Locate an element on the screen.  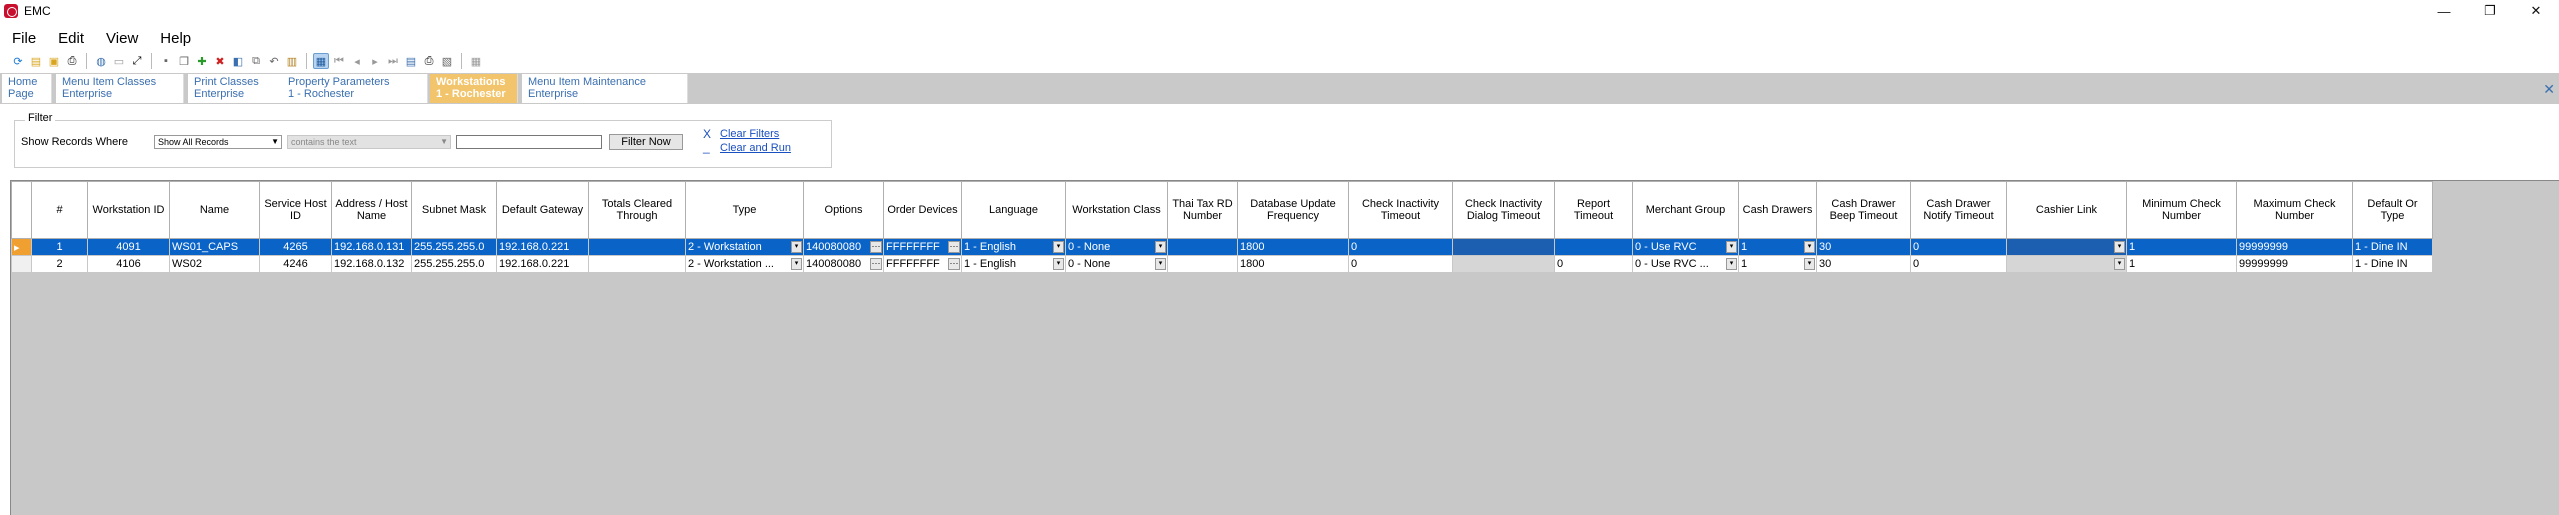
tab-workstations: Workstations 1 - Rochester is located at coordinates (474, 88).